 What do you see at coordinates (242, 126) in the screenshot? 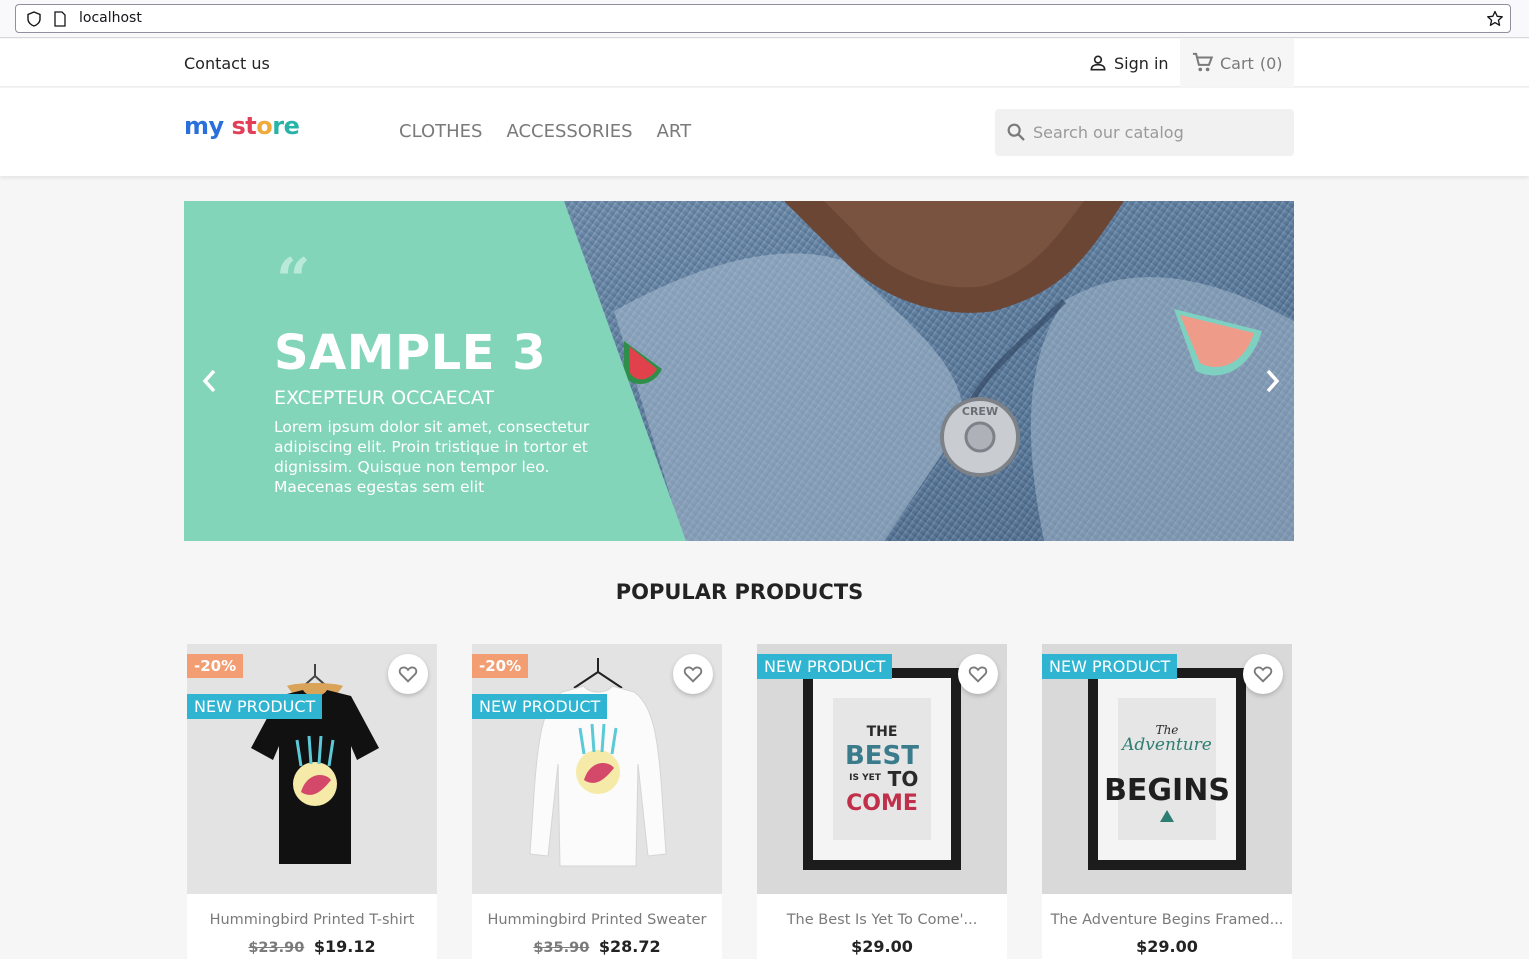
I see `store-logo: my store` at bounding box center [242, 126].